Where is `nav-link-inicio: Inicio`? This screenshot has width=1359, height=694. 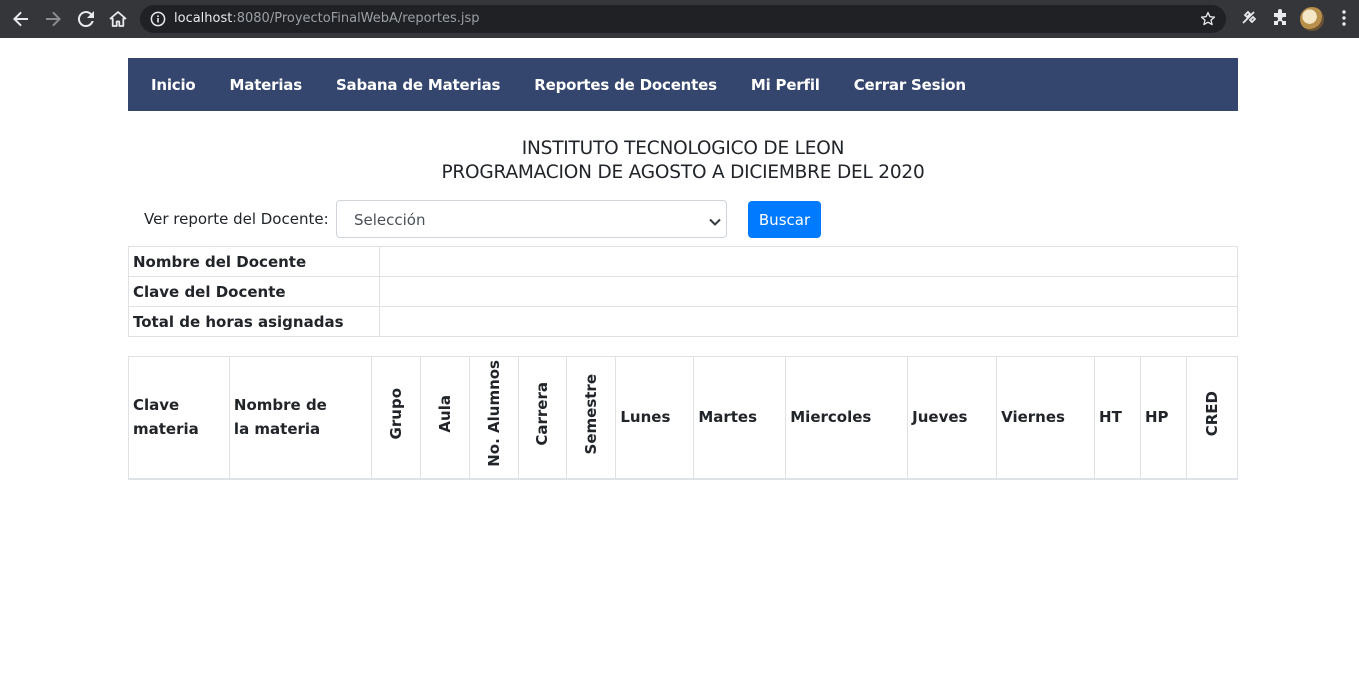 nav-link-inicio: Inicio is located at coordinates (173, 85).